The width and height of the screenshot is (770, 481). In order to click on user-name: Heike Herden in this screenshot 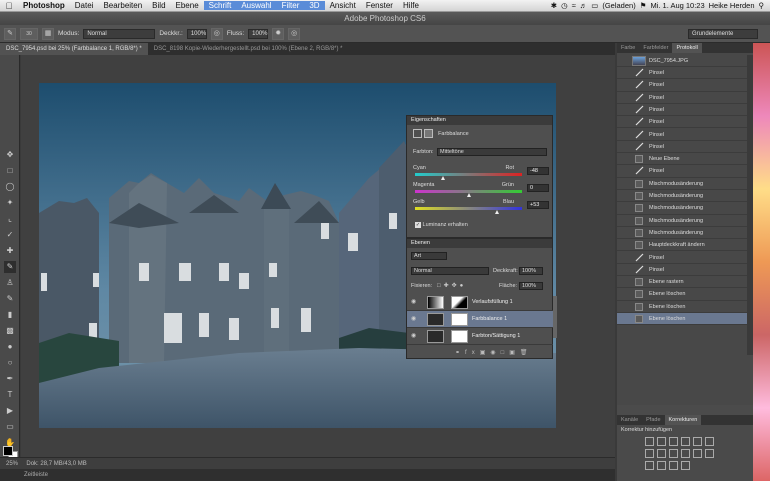, I will do `click(732, 5)`.